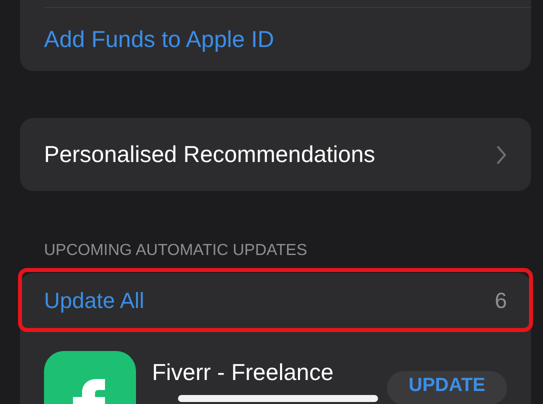 Image resolution: width=543 pixels, height=404 pixels. Describe the element at coordinates (176, 251) in the screenshot. I see `section-header: UPCOMING AUTOMATIC UPDATES` at that location.